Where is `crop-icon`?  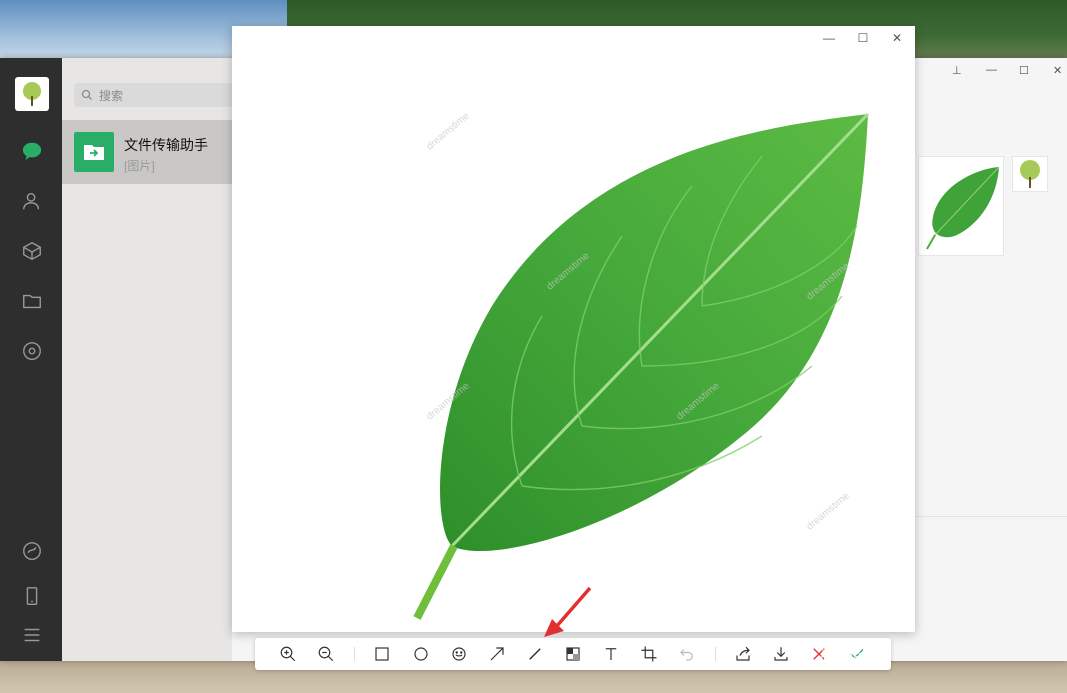 crop-icon is located at coordinates (649, 654).